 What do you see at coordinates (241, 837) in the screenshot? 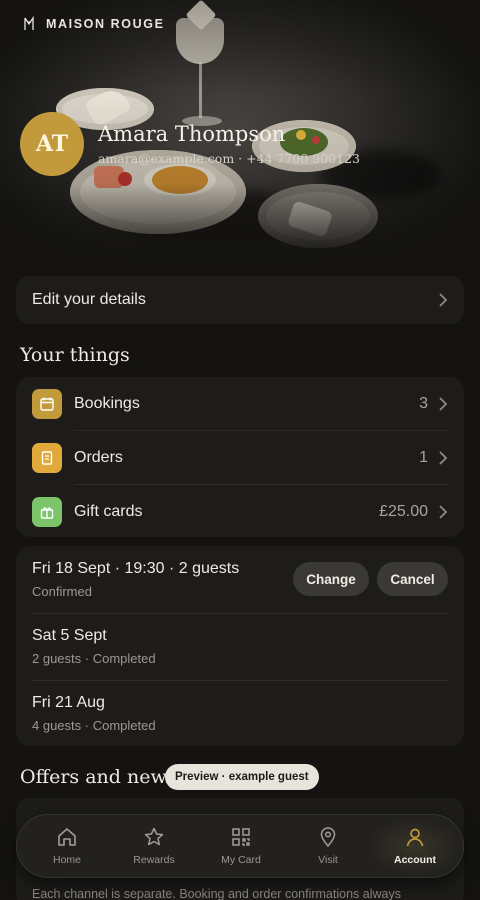
I see `qr-code-icon` at bounding box center [241, 837].